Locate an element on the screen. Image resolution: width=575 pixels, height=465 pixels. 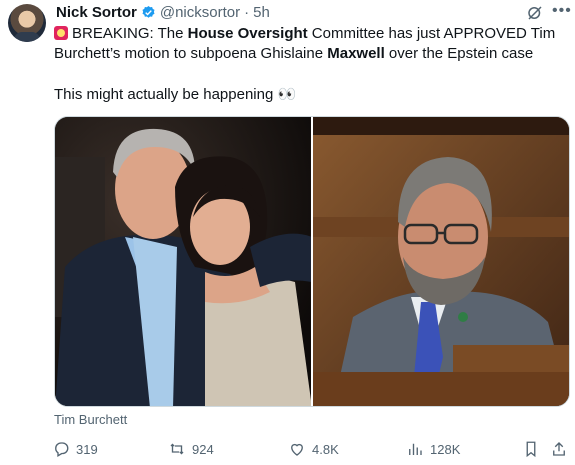
bookmark-icon is located at coordinates (531, 449).